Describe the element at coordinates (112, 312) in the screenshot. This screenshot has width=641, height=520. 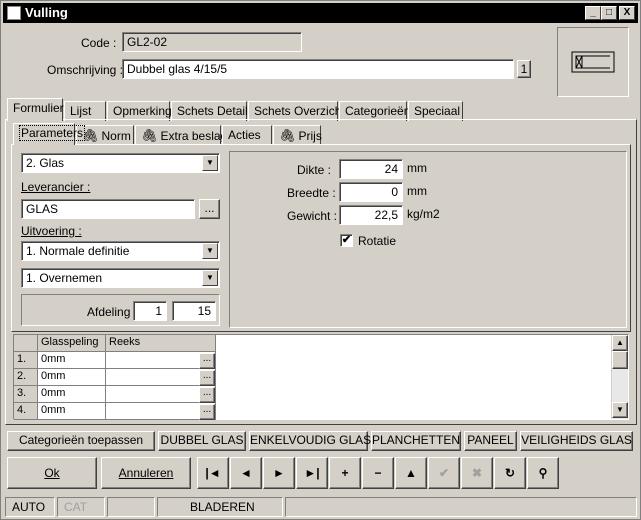
I see `afdeling-label: Afdeling :` at that location.